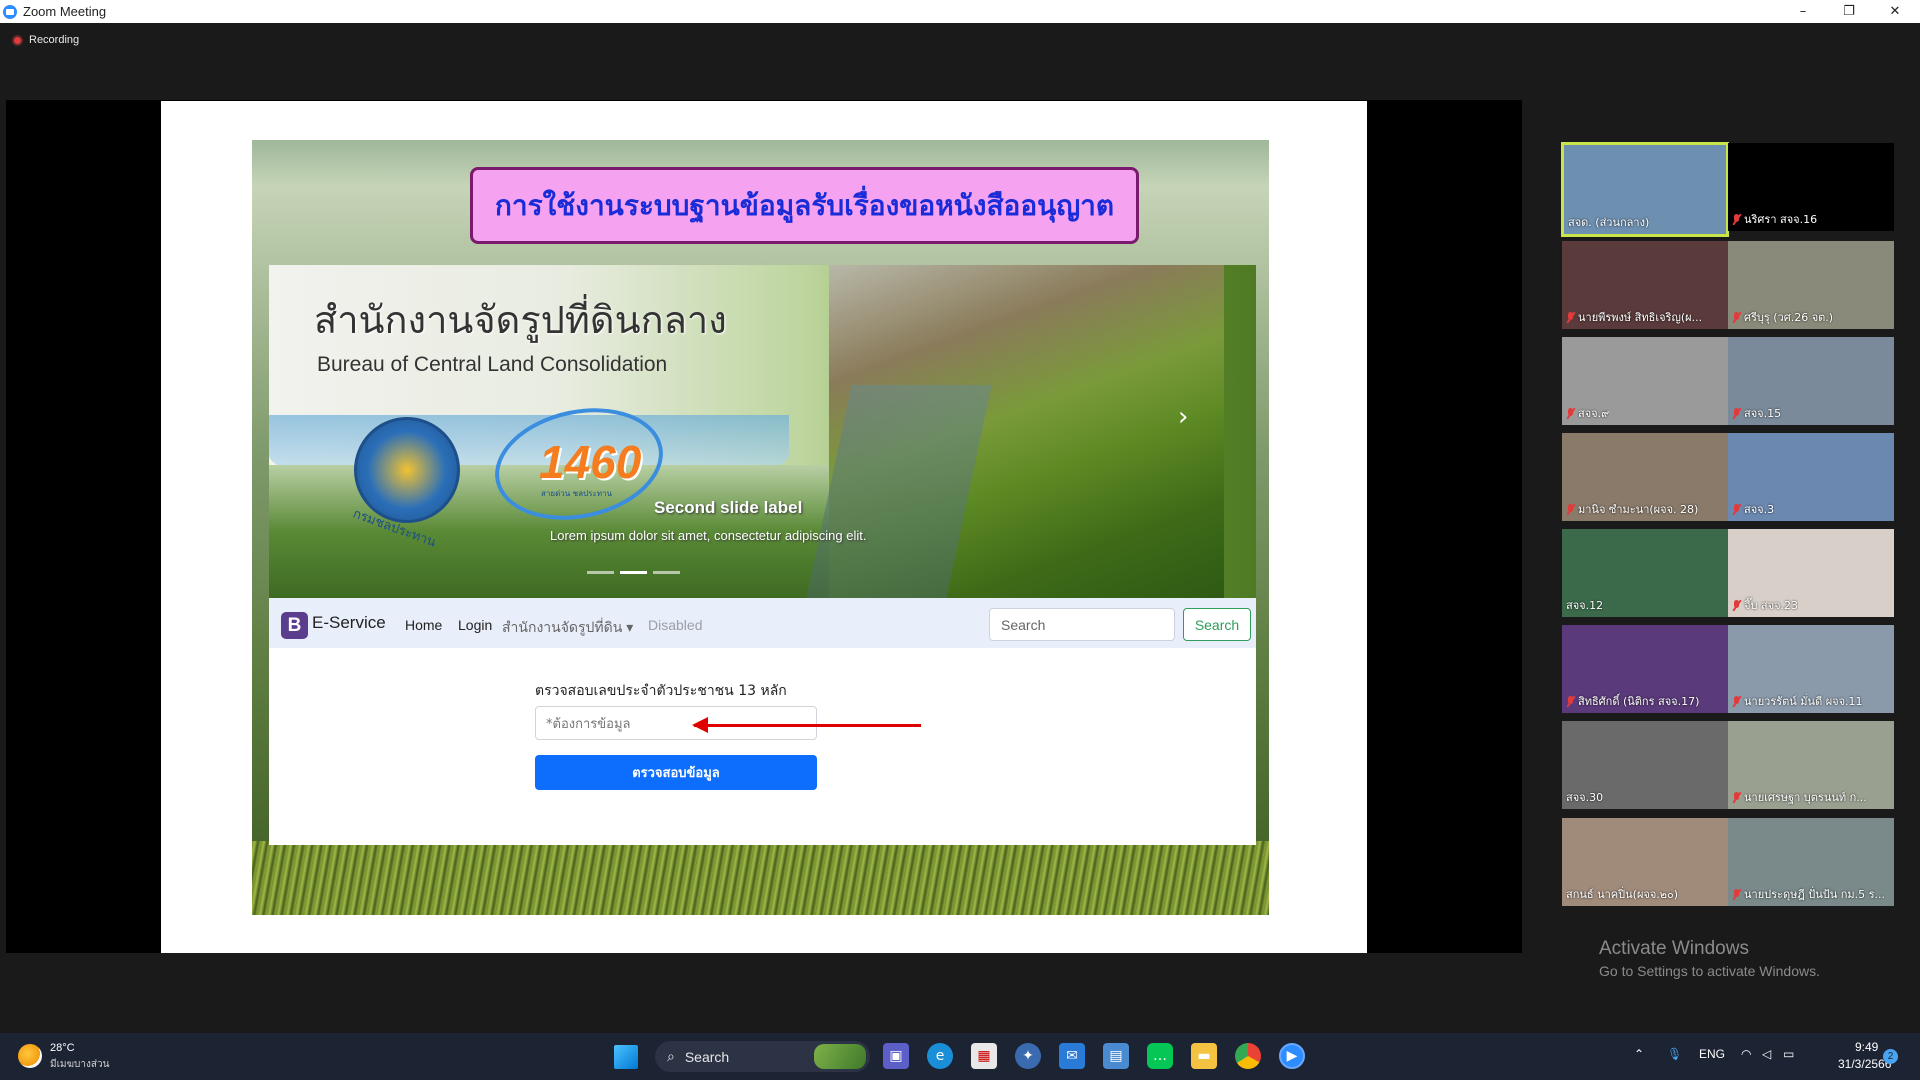  I want to click on carousel-next-icon: ›, so click(1183, 417).